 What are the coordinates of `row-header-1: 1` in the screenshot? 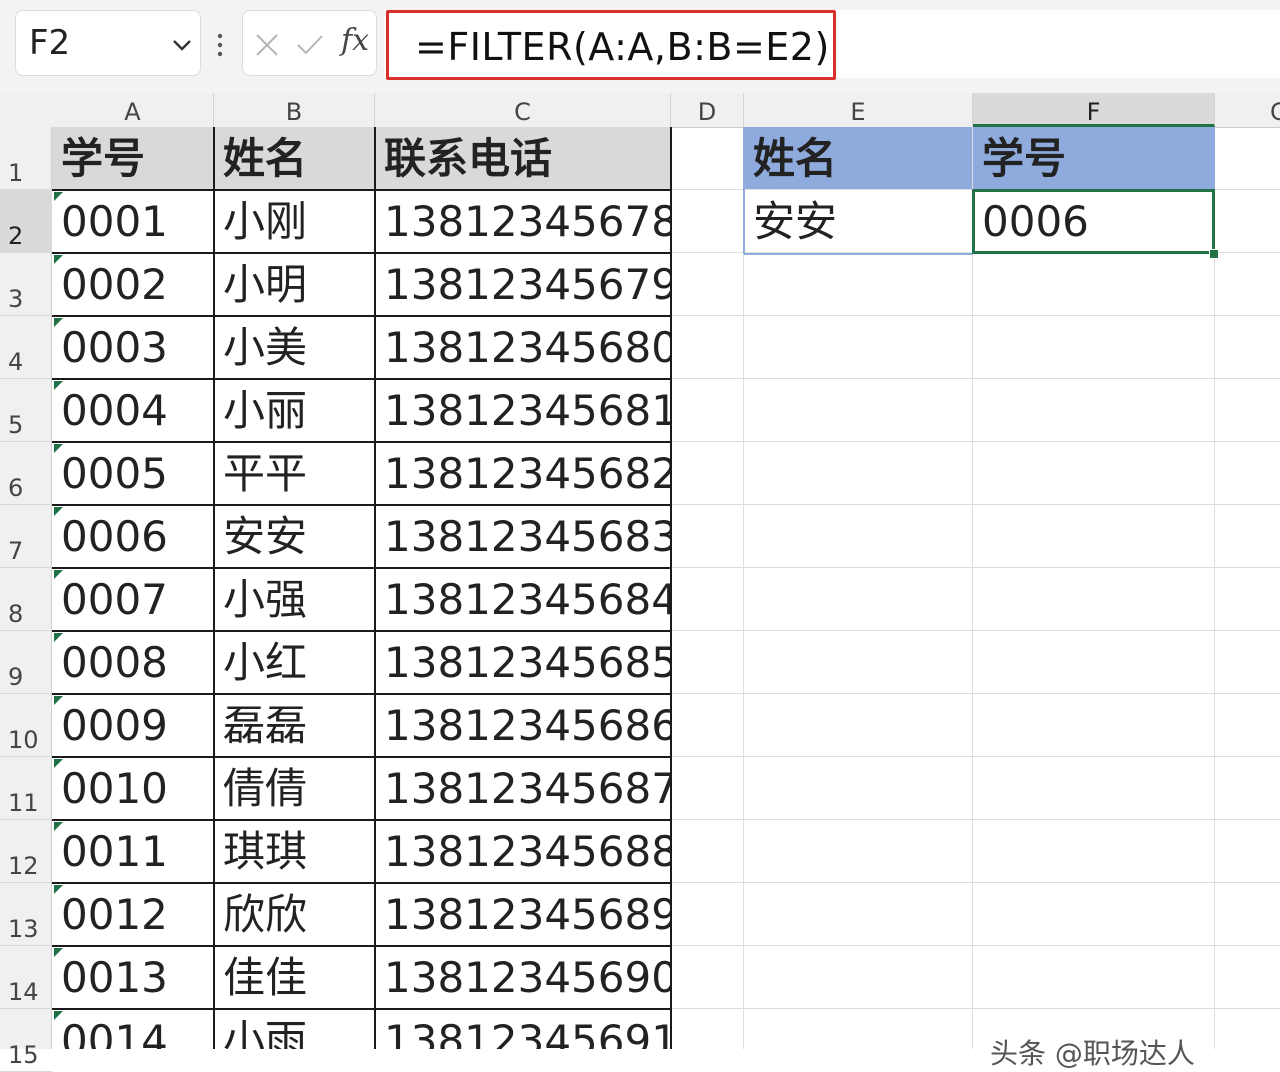 It's located at (26, 158).